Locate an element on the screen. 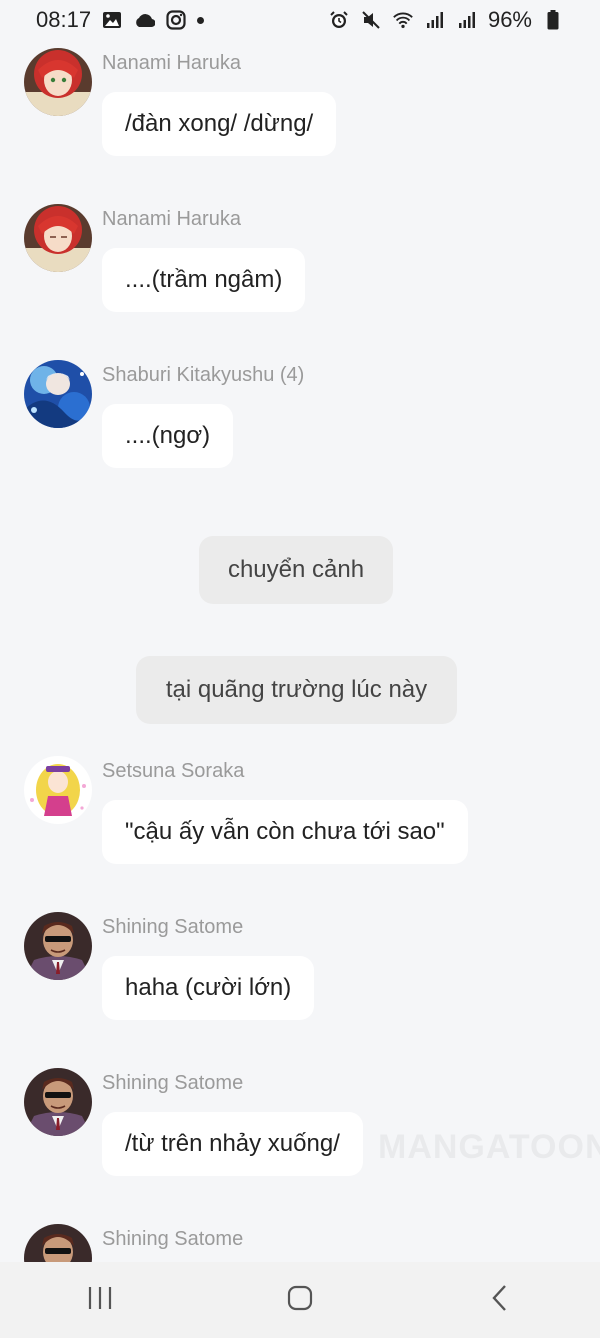 This screenshot has height=1338, width=600. chat-message: Shining Satome is located at coordinates (304, 1240).